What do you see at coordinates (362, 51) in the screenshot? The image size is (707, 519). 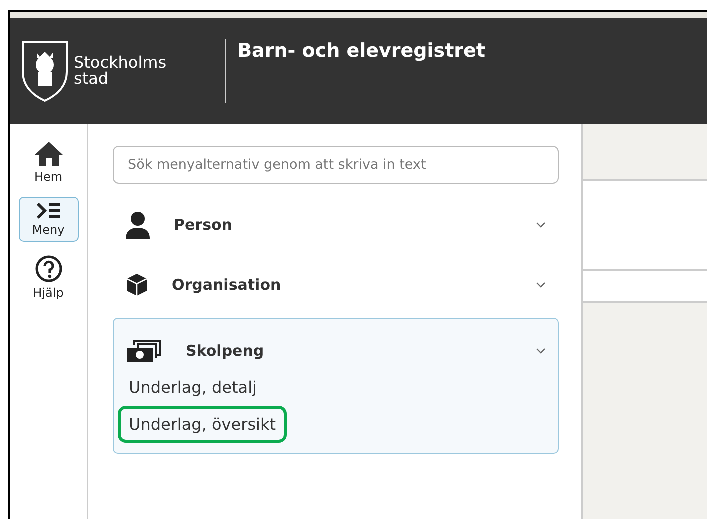 I see `app-title: Barn- och elevregistret` at bounding box center [362, 51].